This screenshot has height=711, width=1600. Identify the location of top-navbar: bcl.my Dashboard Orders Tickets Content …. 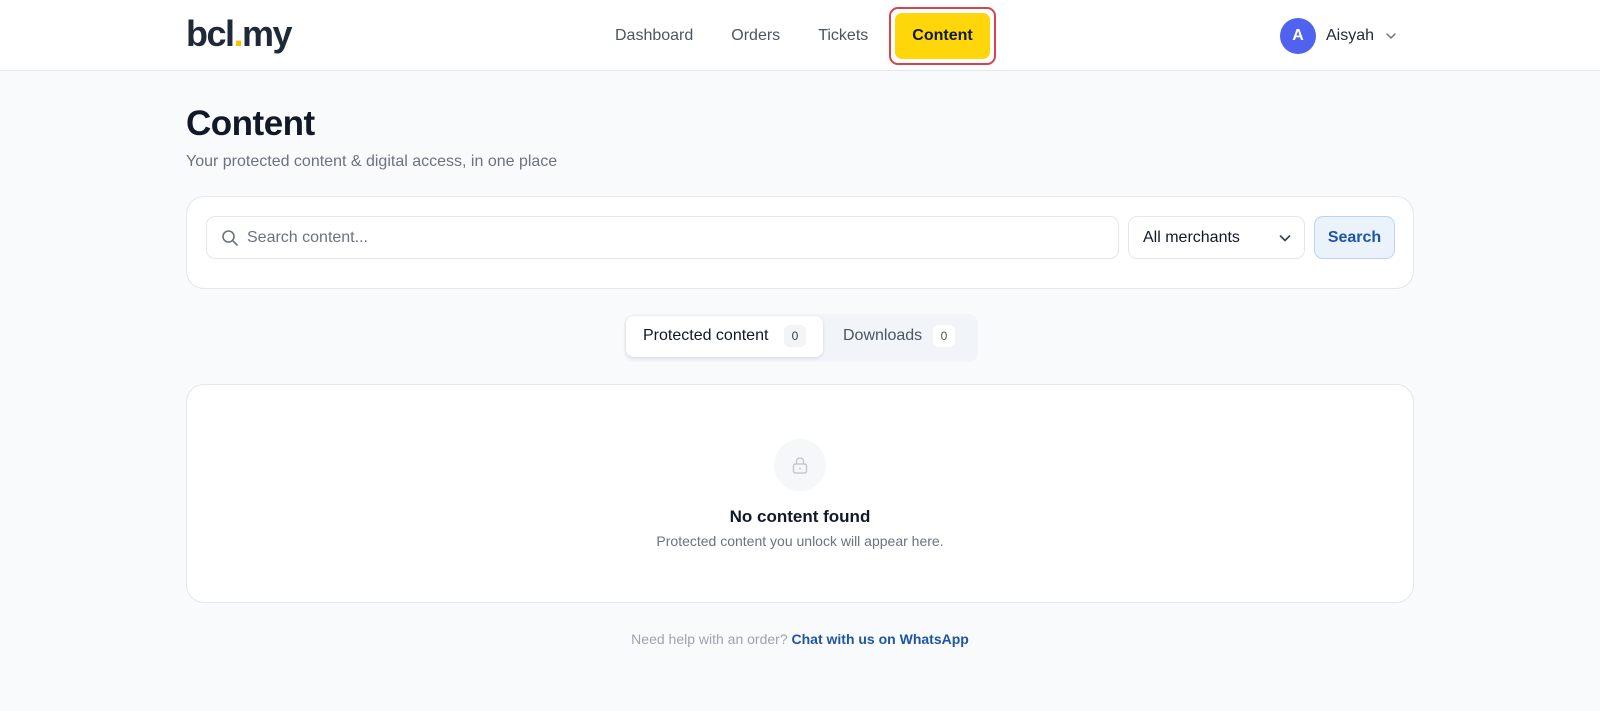
(800, 35).